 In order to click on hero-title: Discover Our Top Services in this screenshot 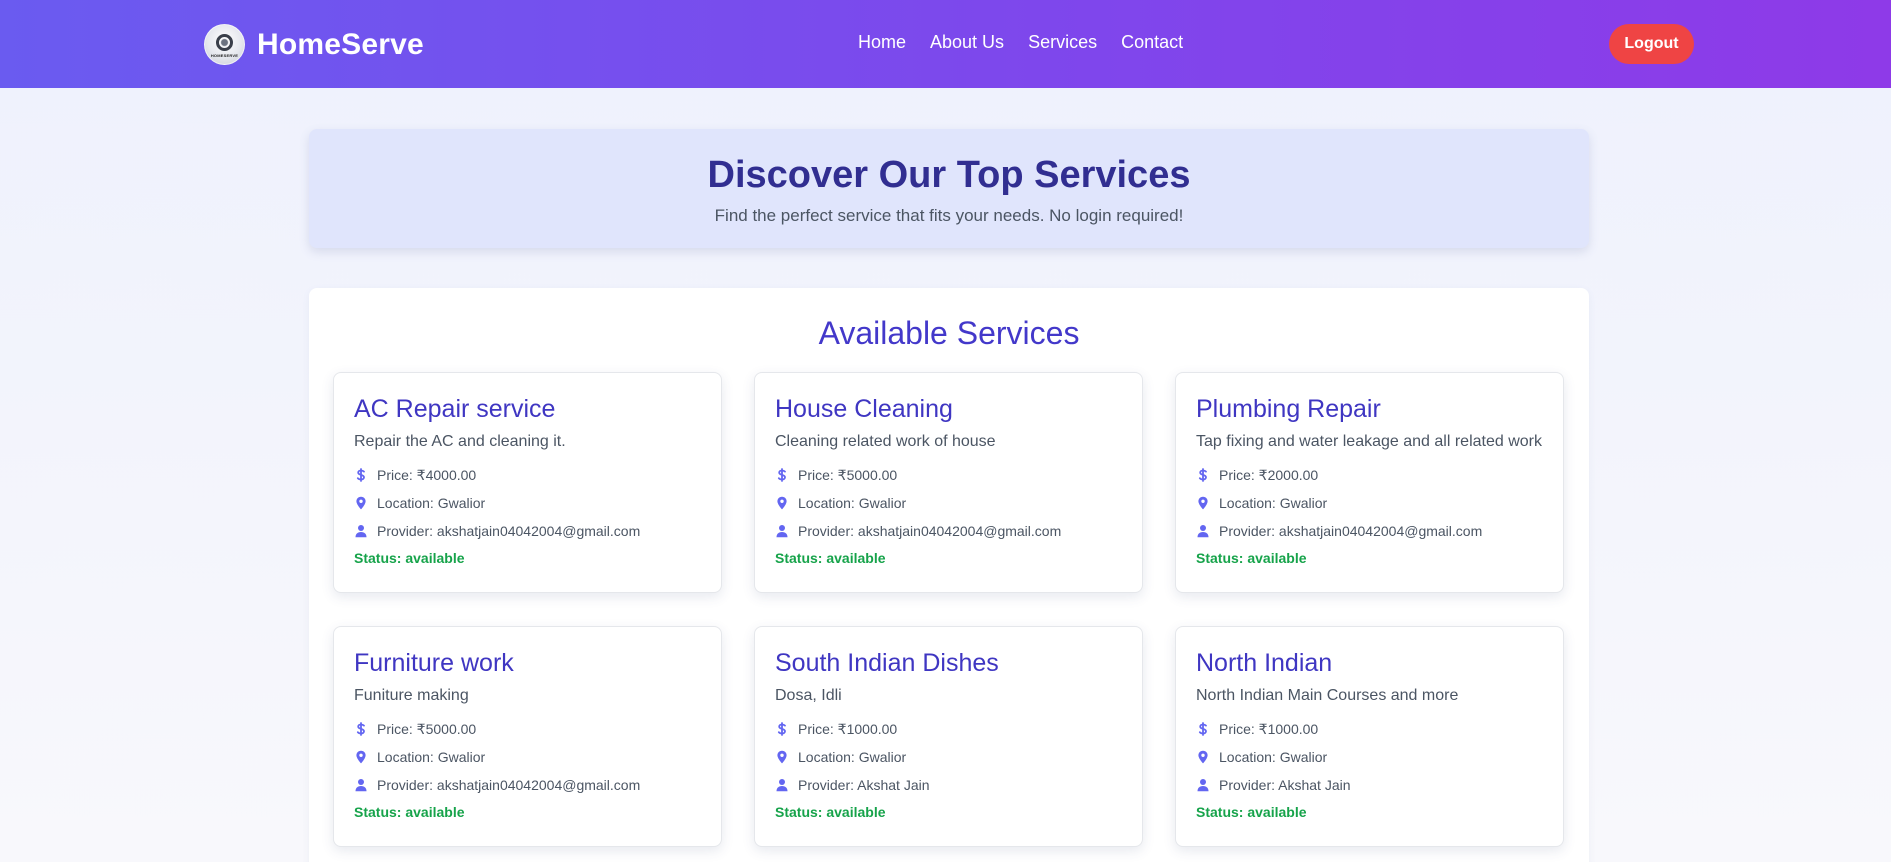, I will do `click(949, 175)`.